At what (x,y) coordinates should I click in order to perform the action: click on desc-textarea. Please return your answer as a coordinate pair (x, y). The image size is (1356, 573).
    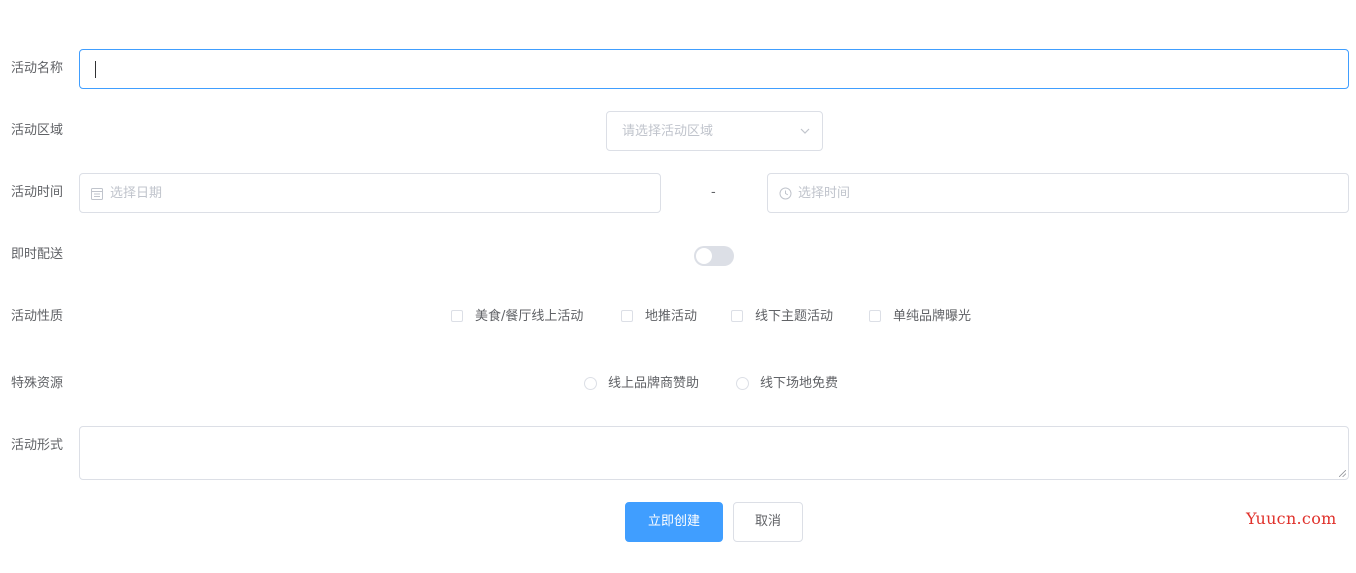
    Looking at the image, I should click on (714, 453).